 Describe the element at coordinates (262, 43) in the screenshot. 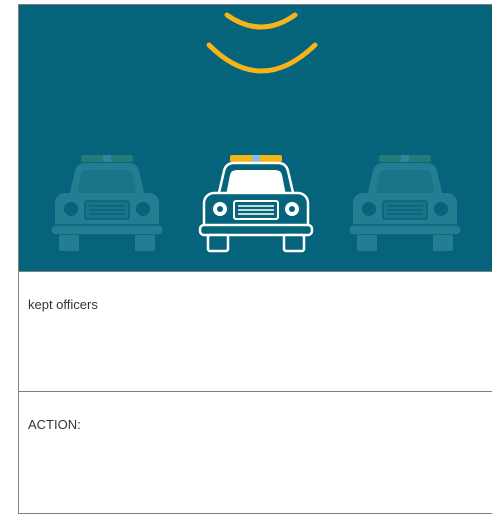

I see `signal-arcs-icon` at that location.